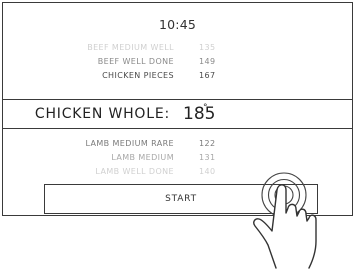  What do you see at coordinates (207, 61) in the screenshot?
I see `preset-temp: 149` at bounding box center [207, 61].